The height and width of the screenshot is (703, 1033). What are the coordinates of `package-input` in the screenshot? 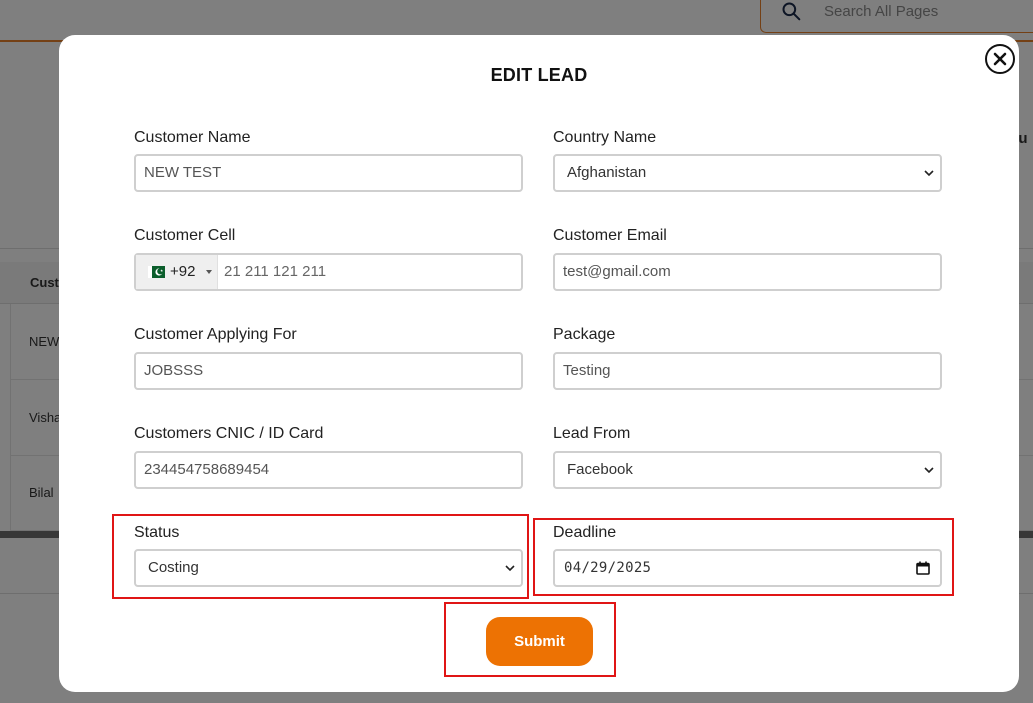 It's located at (727, 371).